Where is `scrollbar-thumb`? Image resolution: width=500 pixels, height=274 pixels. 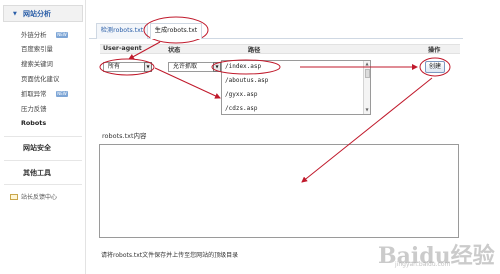
scrollbar-thumb is located at coordinates (367, 73).